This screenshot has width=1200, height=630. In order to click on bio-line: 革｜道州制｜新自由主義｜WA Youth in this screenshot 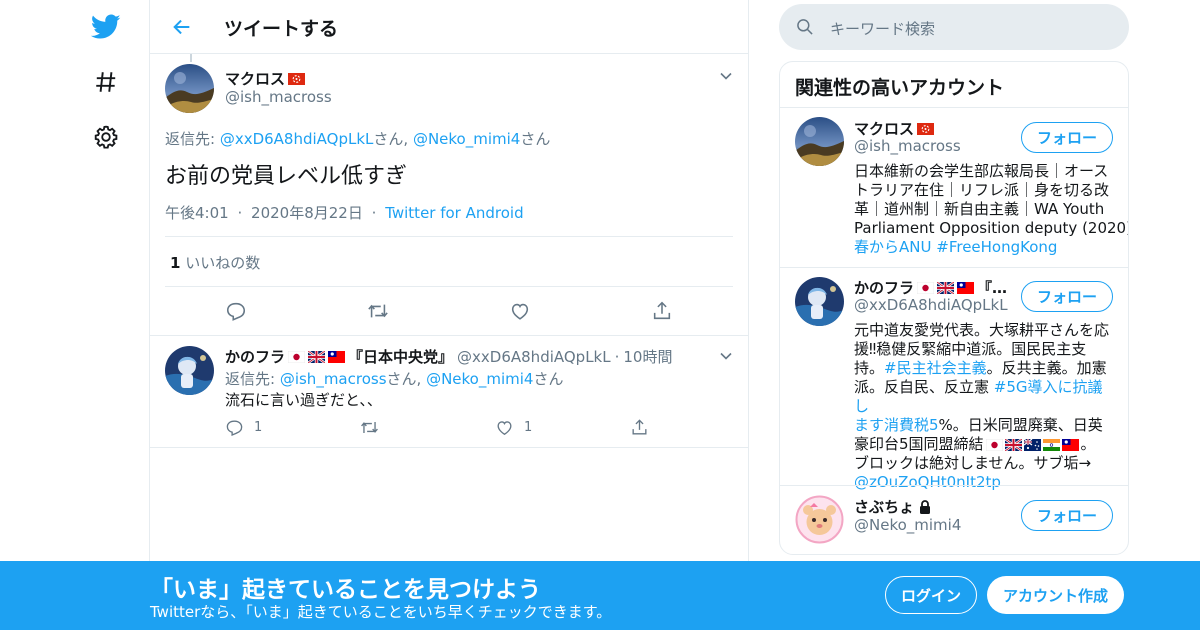, I will do `click(979, 209)`.